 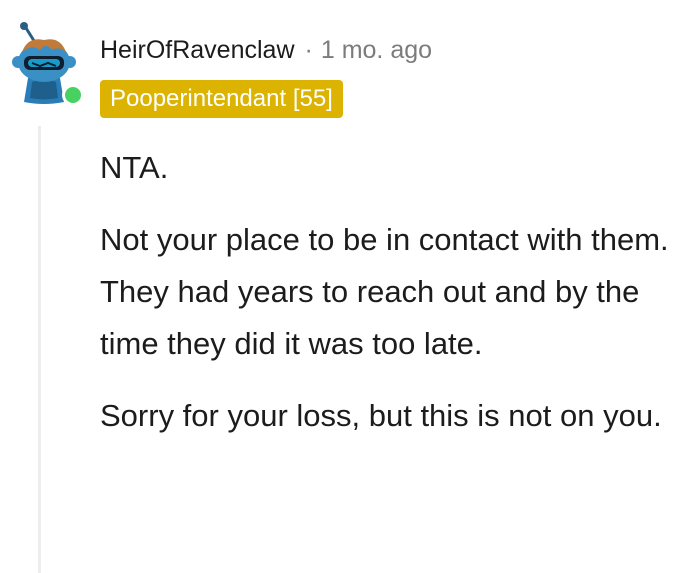 I want to click on author-username: HeirOfRavenclaw, so click(x=197, y=50).